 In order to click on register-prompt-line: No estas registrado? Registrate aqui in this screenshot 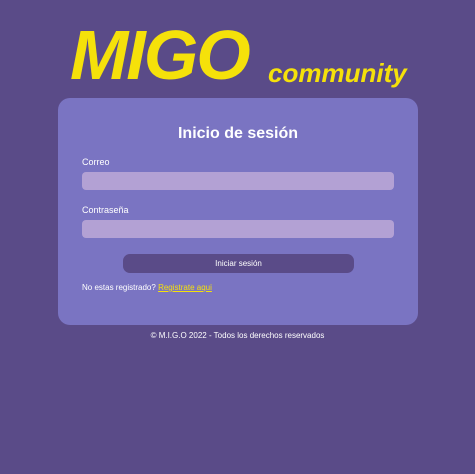, I will do `click(147, 288)`.